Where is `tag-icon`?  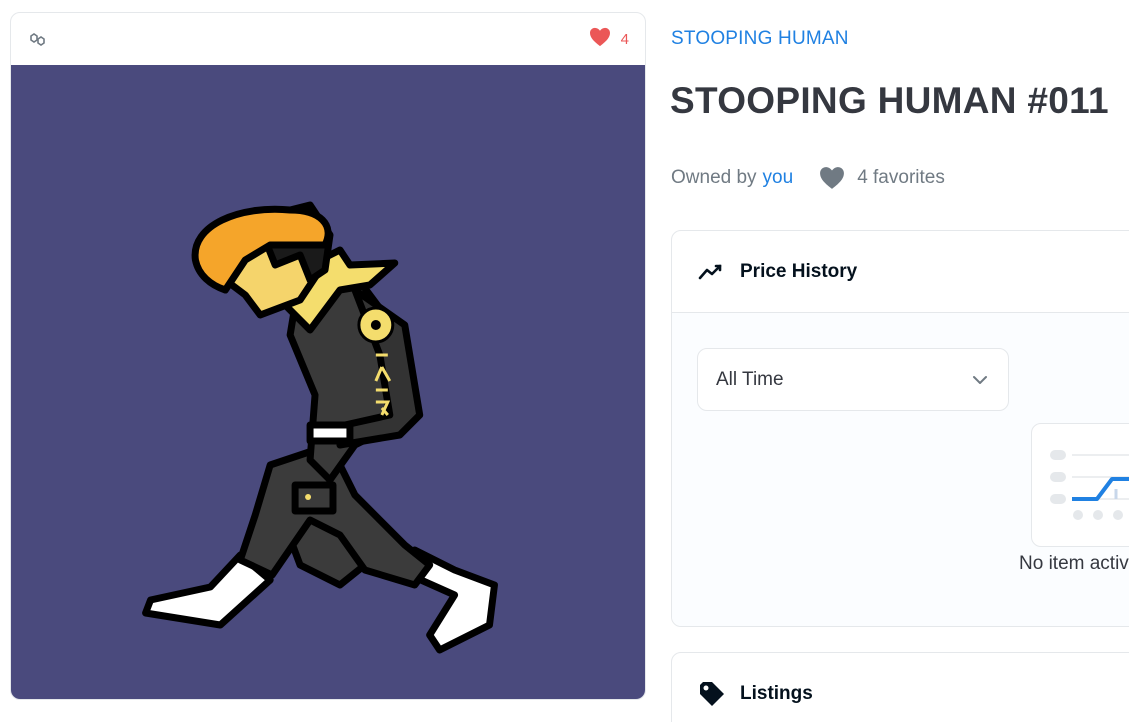
tag-icon is located at coordinates (713, 694).